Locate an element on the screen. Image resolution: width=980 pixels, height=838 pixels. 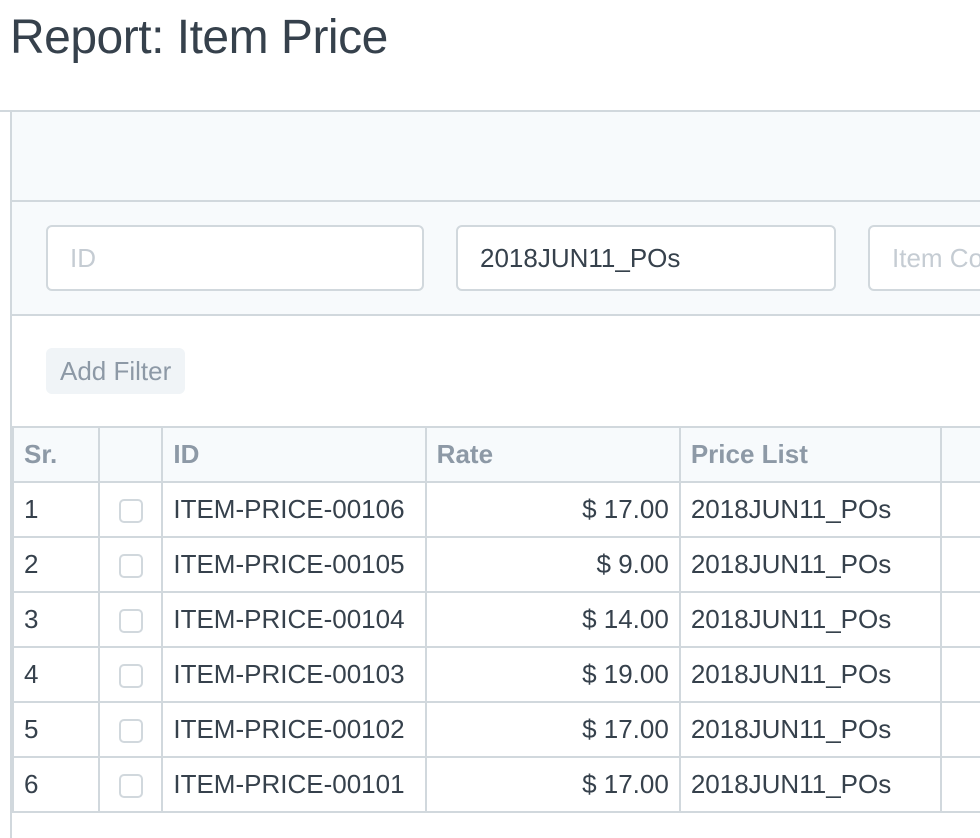
cell-sr: 6 is located at coordinates (56, 784).